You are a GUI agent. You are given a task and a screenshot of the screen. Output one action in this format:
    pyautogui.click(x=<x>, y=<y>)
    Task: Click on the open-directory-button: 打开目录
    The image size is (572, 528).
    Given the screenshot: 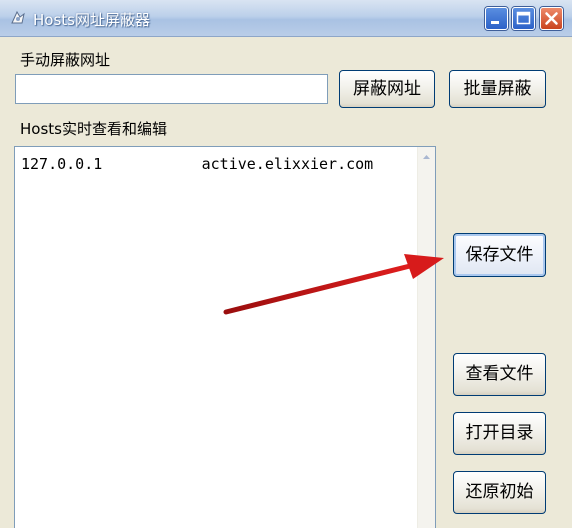 What is the action you would take?
    pyautogui.click(x=499, y=433)
    